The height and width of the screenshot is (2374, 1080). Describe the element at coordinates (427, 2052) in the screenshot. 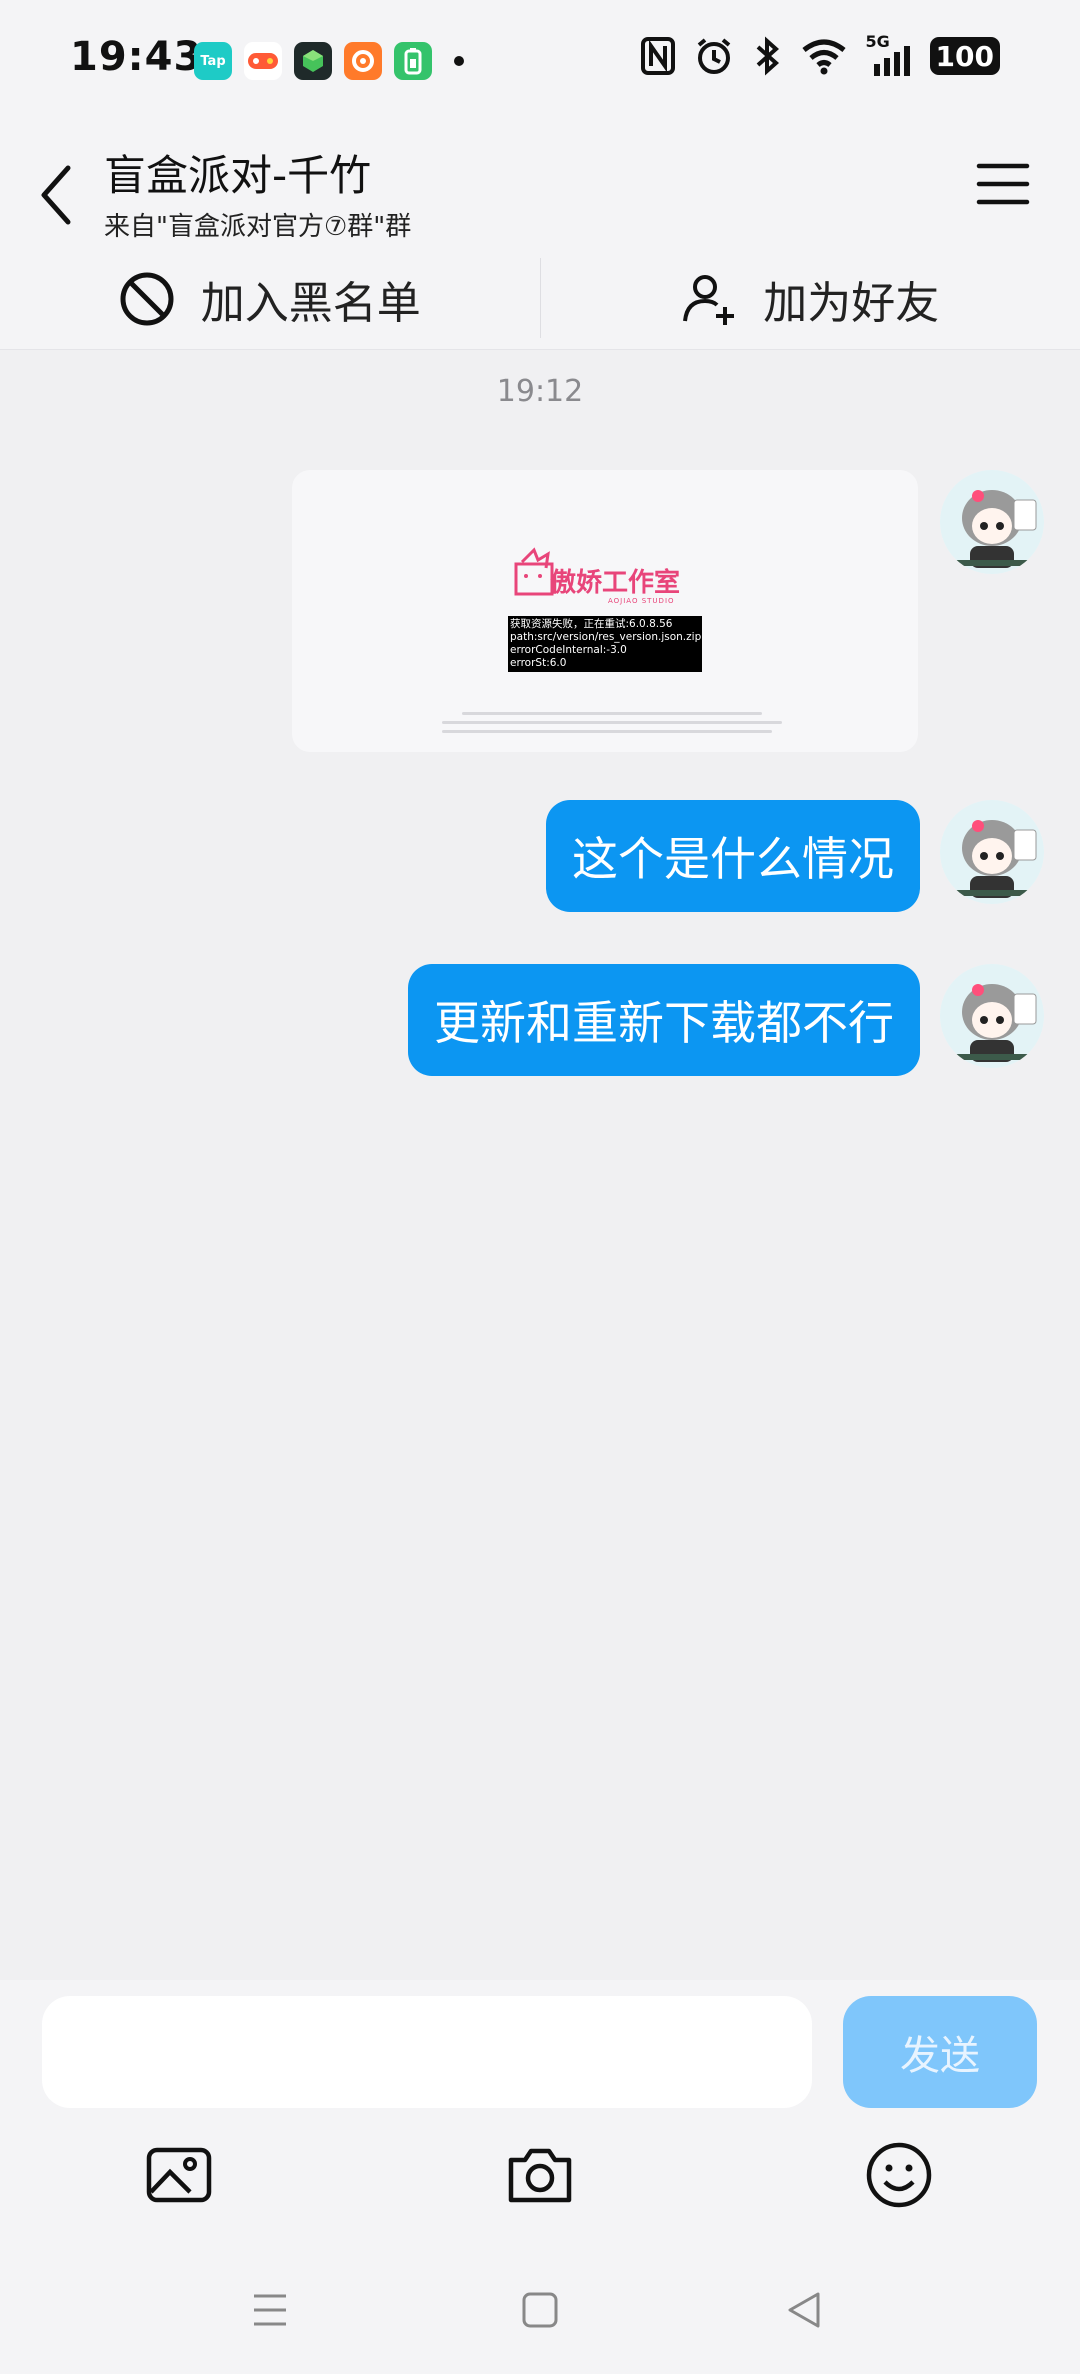

I see `message-input` at that location.